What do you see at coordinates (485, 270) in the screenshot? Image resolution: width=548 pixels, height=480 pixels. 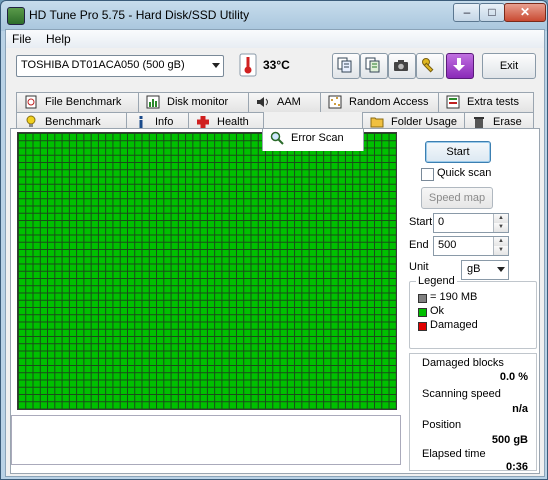 I see `unit-select: gB` at bounding box center [485, 270].